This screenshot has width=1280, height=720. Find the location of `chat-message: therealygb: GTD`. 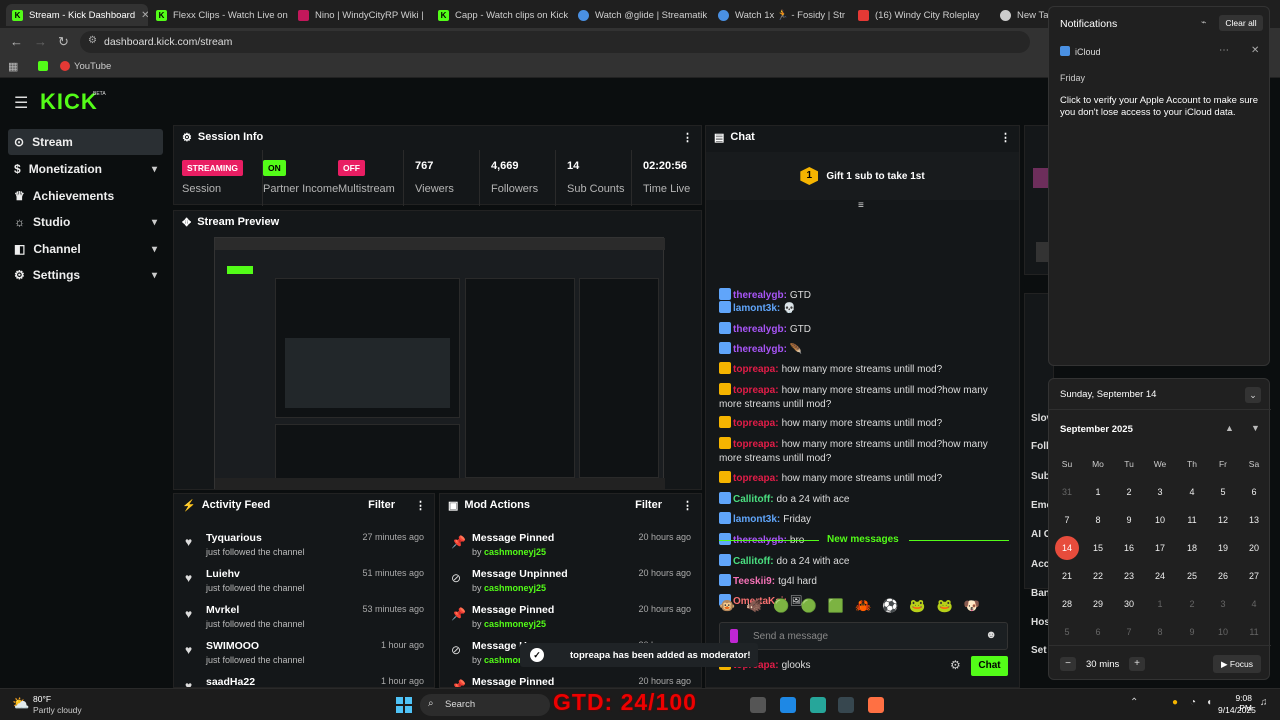

chat-message: therealygb: GTD is located at coordinates (864, 329).